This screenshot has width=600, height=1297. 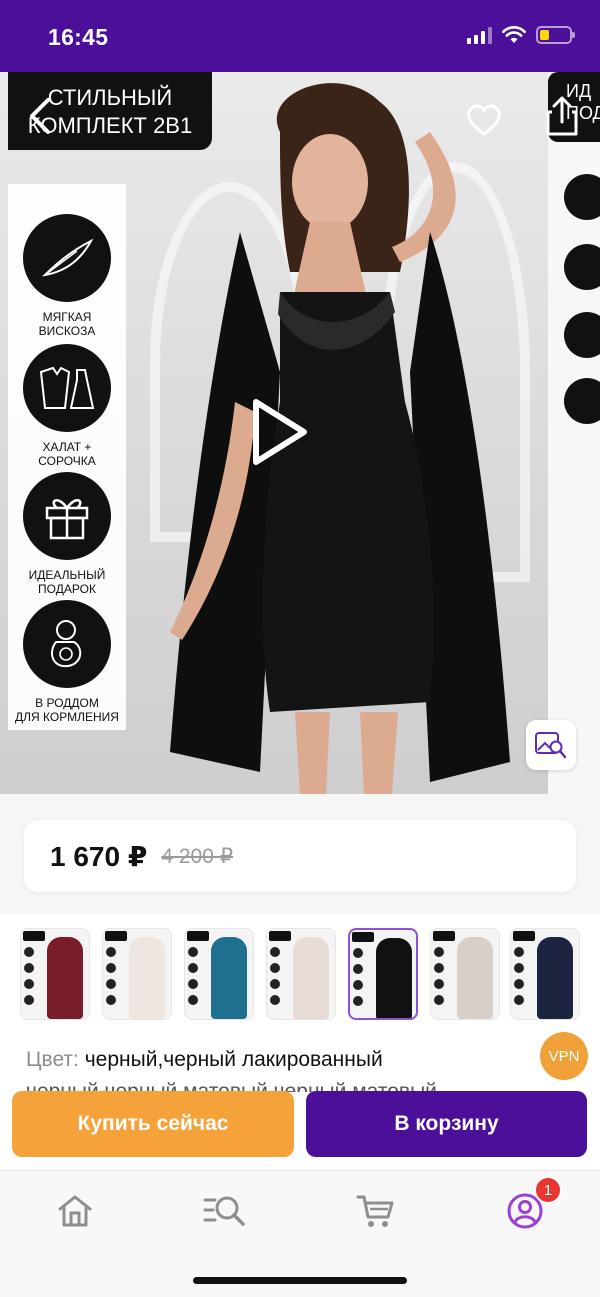 I want to click on price-section: 1 670 ₽ 4 200 ₽, so click(x=300, y=854).